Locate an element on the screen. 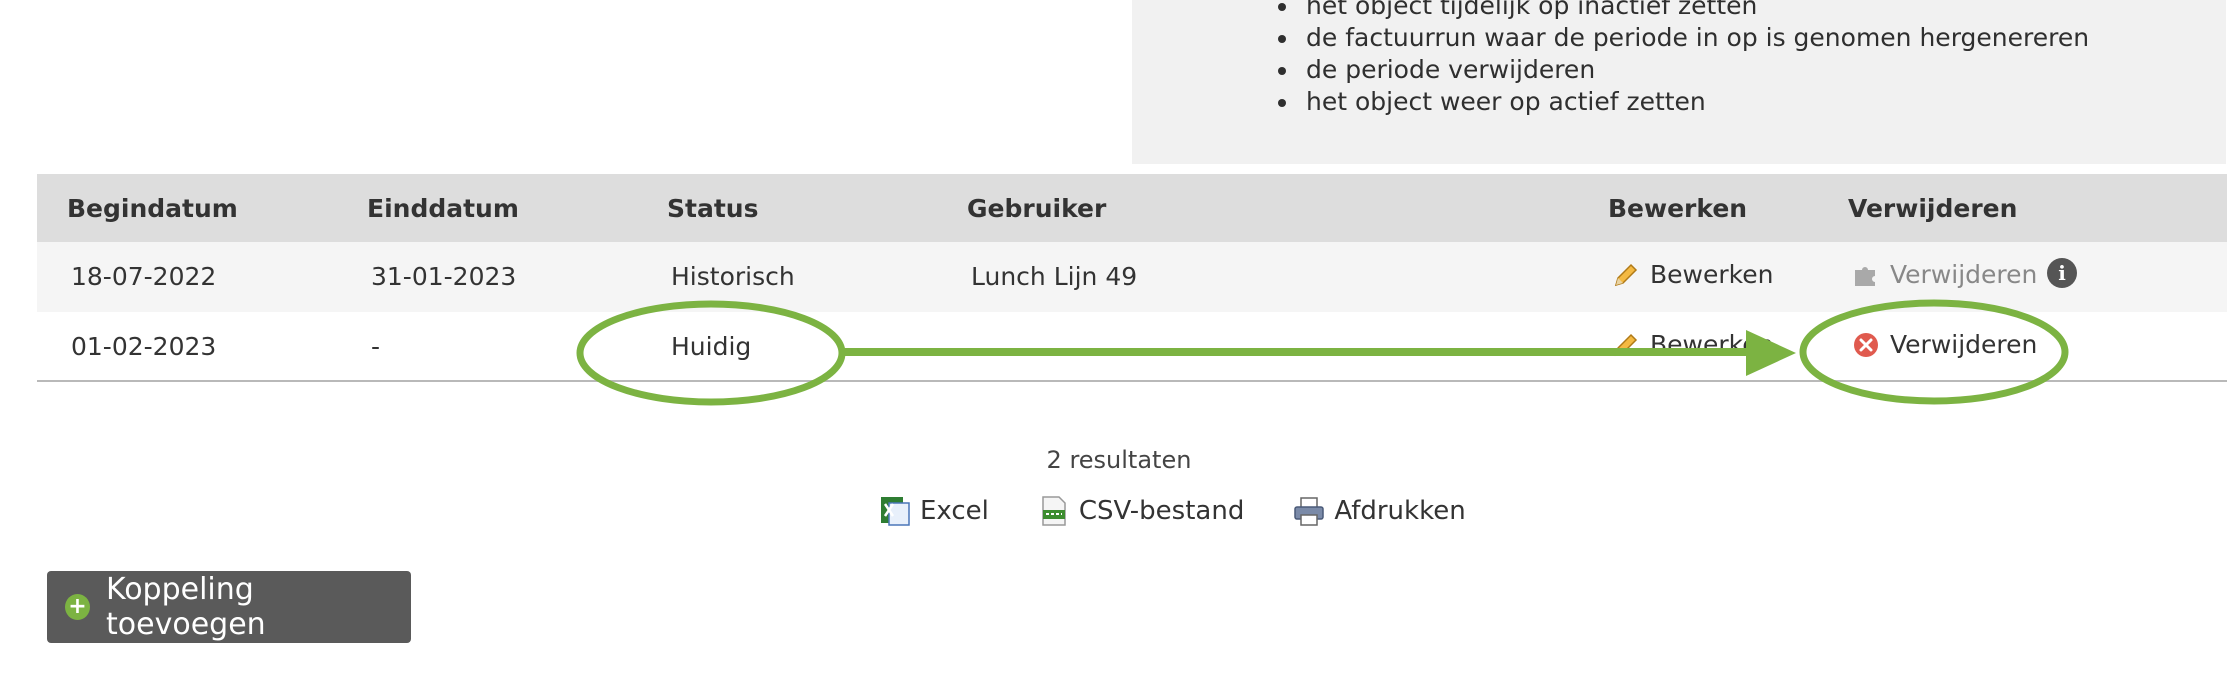 The image size is (2238, 686). delete-link-disabled: Verwijderen is located at coordinates (1944, 274).